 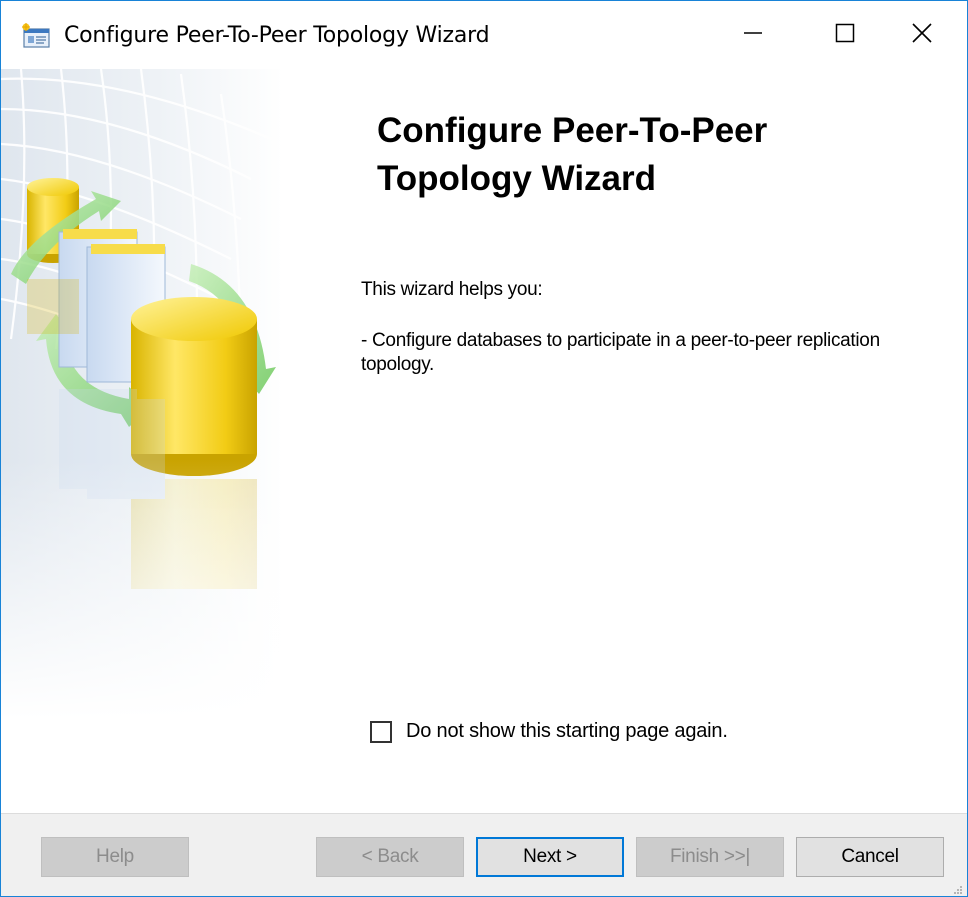 What do you see at coordinates (381, 731) in the screenshot?
I see `dont-show-again-checkbox` at bounding box center [381, 731].